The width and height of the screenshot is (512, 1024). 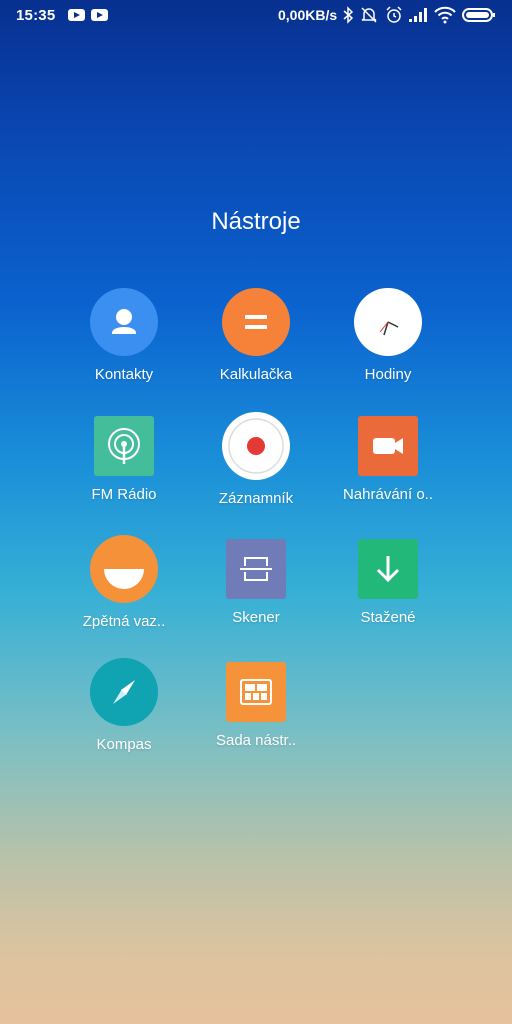 I want to click on signal-icon, so click(x=418, y=15).